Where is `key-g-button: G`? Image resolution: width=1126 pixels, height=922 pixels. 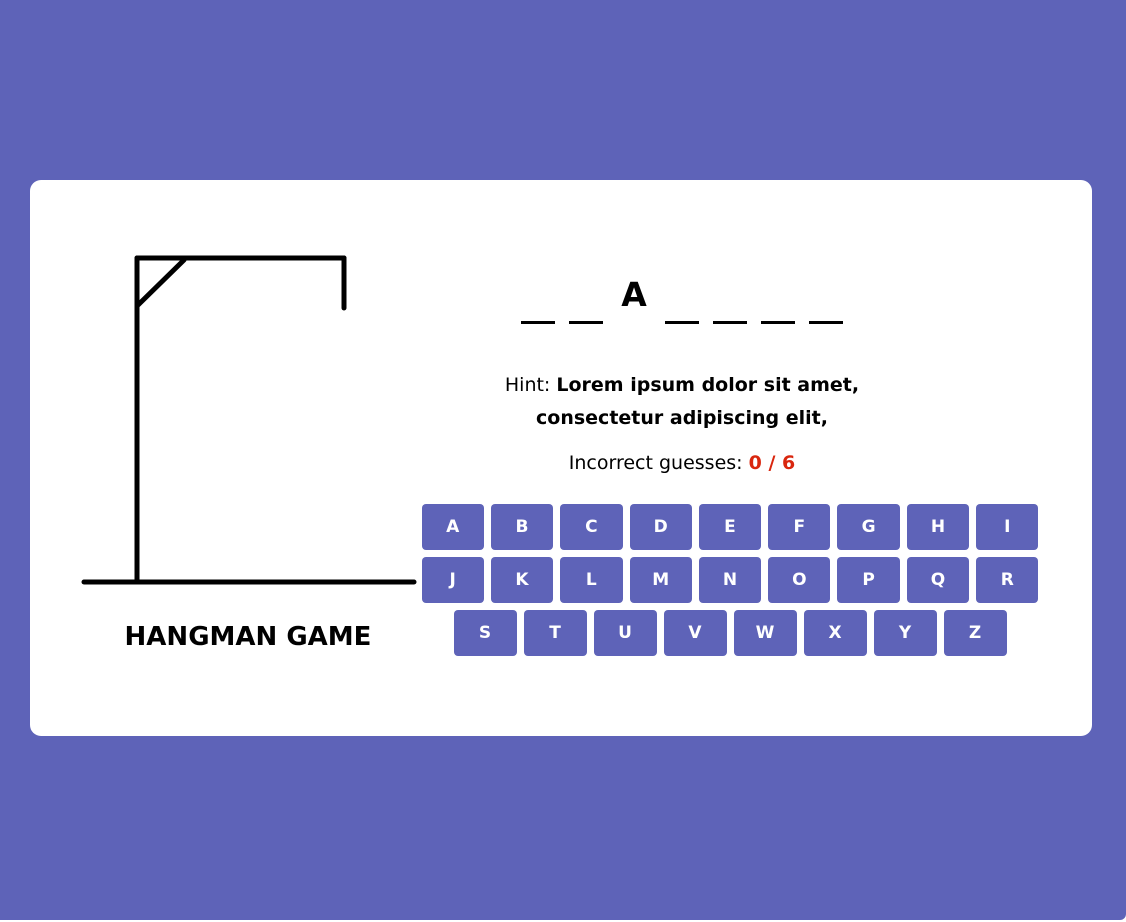 key-g-button: G is located at coordinates (868, 527).